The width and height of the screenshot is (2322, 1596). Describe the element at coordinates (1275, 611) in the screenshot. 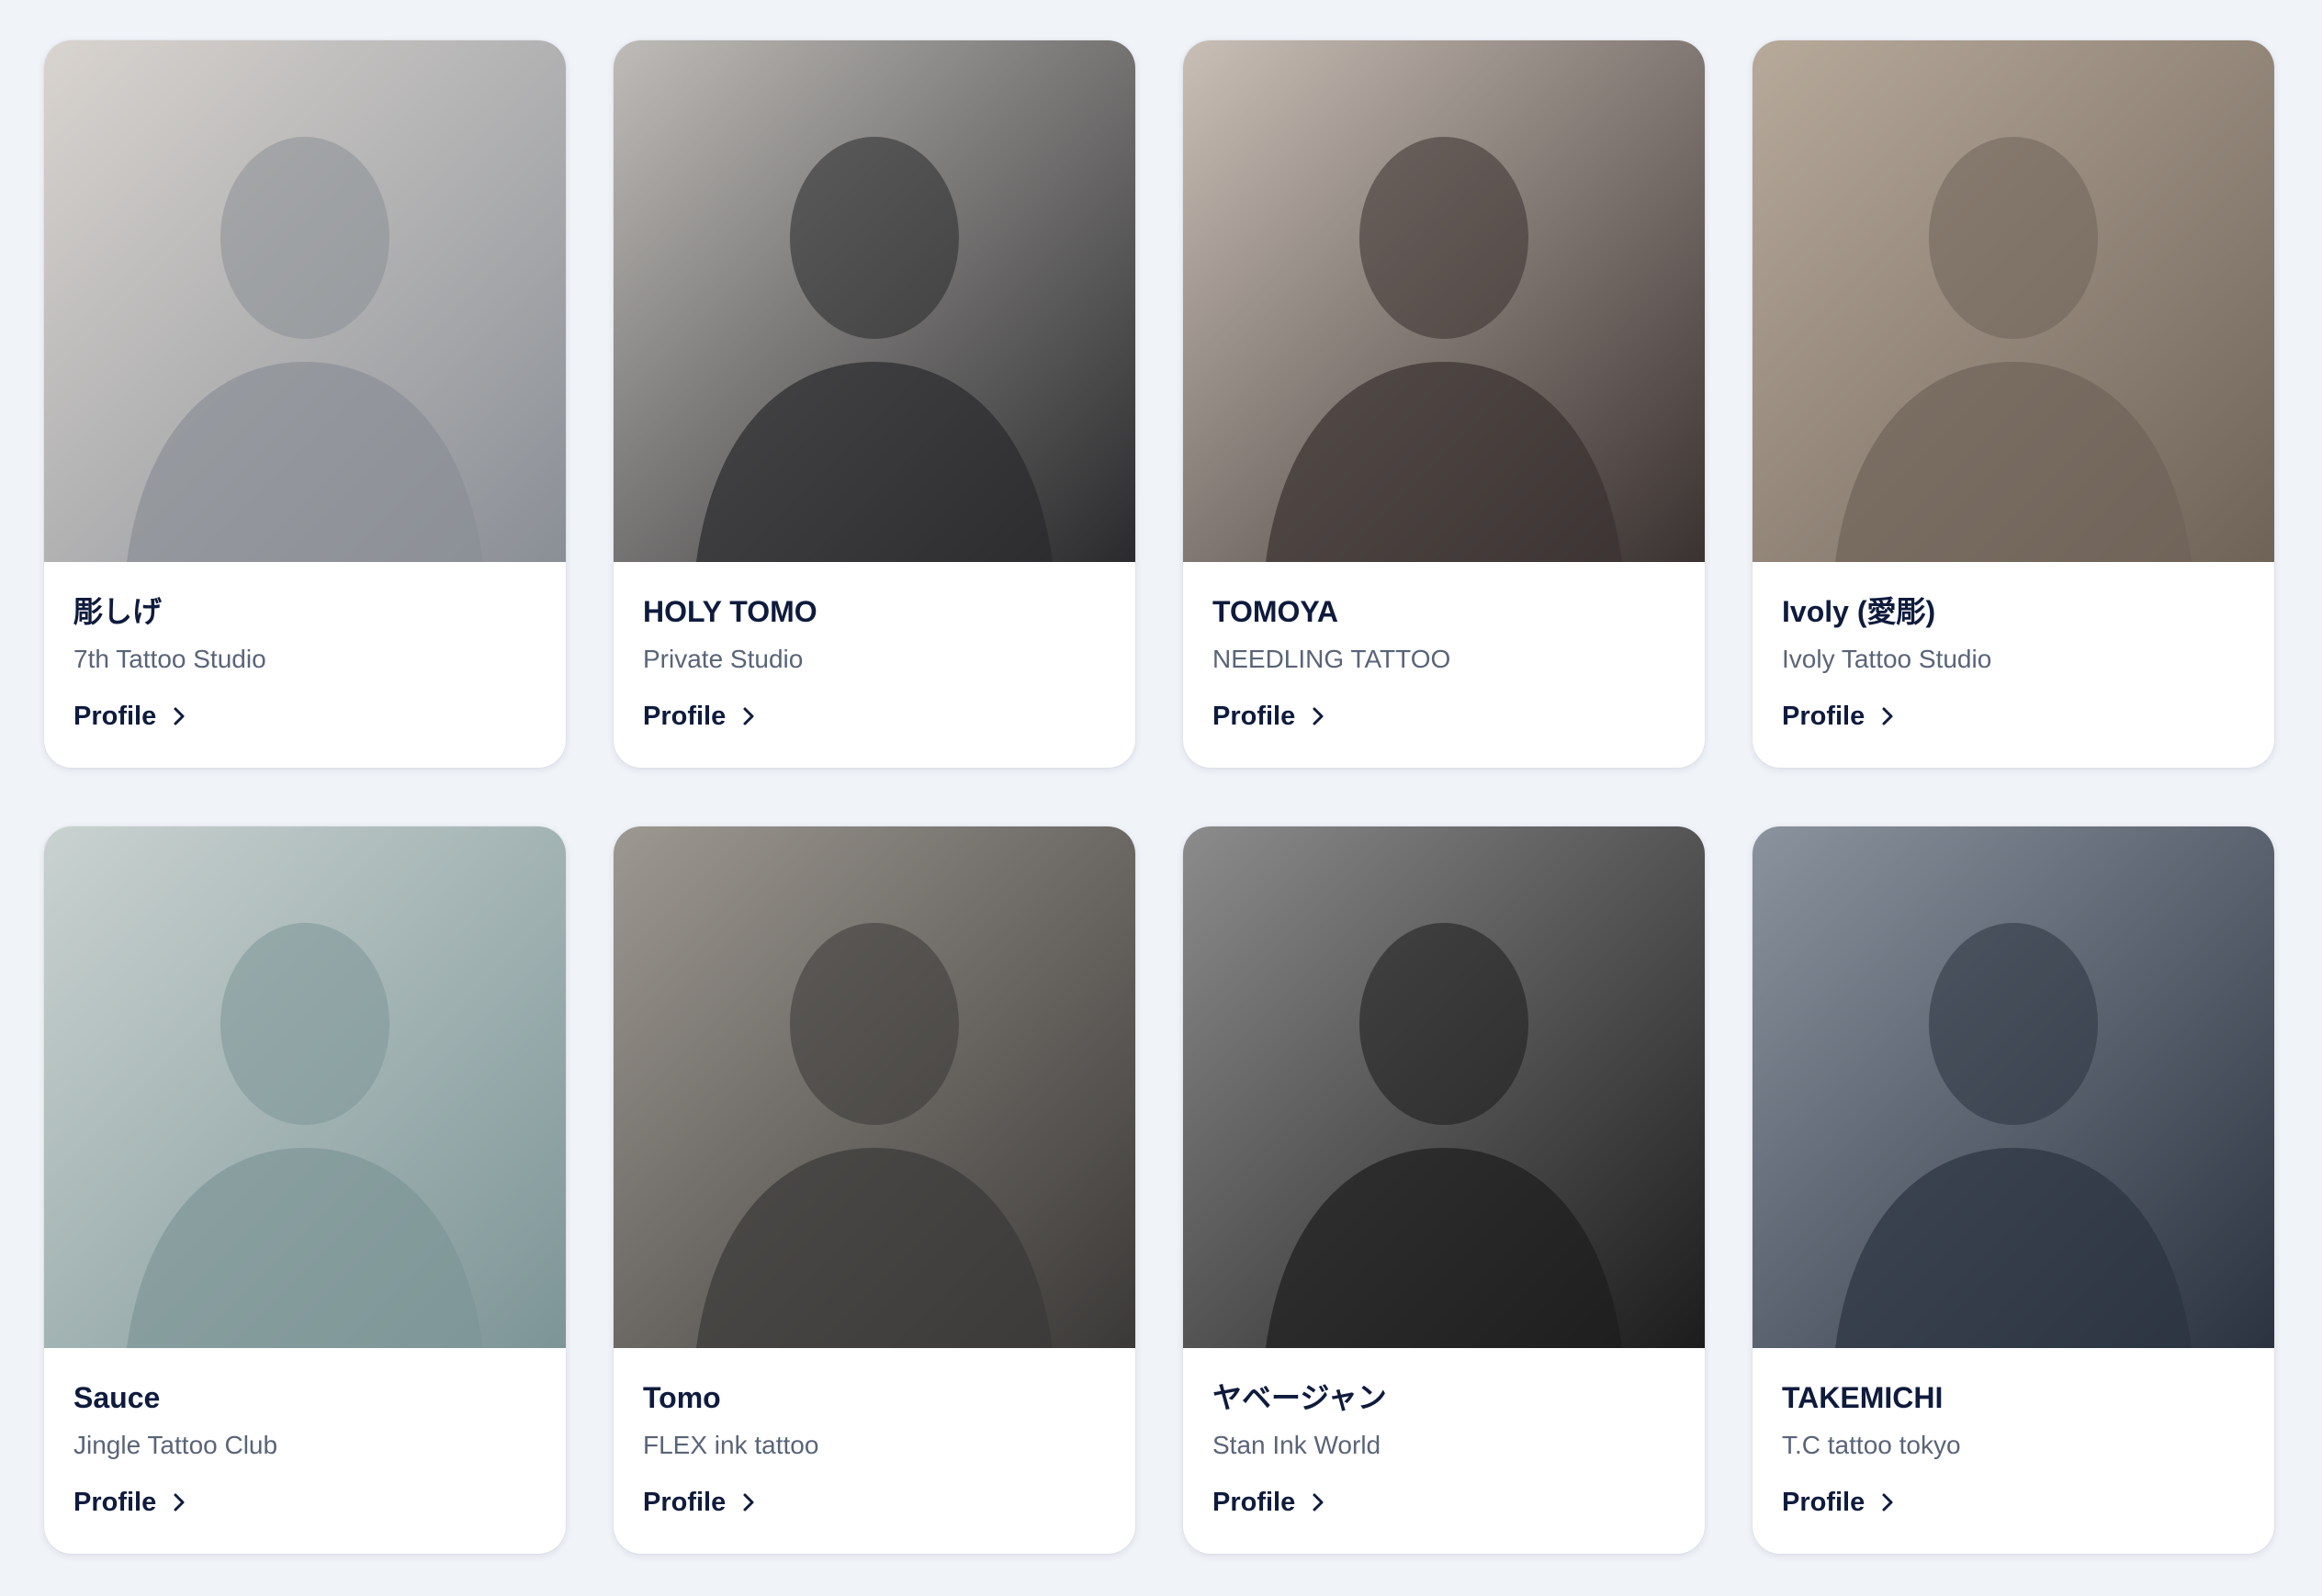

I see `artist-name: TOMOYA` at that location.